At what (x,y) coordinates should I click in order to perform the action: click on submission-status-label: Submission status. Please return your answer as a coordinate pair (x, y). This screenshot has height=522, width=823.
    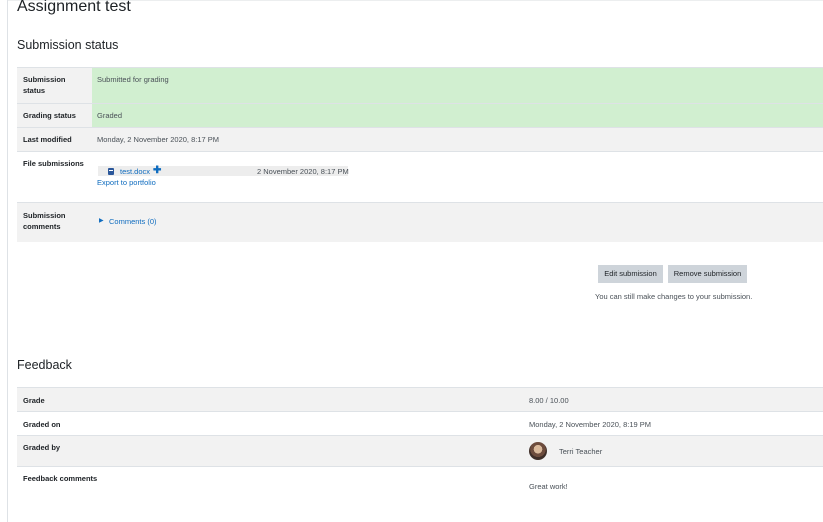
    Looking at the image, I should click on (44, 85).